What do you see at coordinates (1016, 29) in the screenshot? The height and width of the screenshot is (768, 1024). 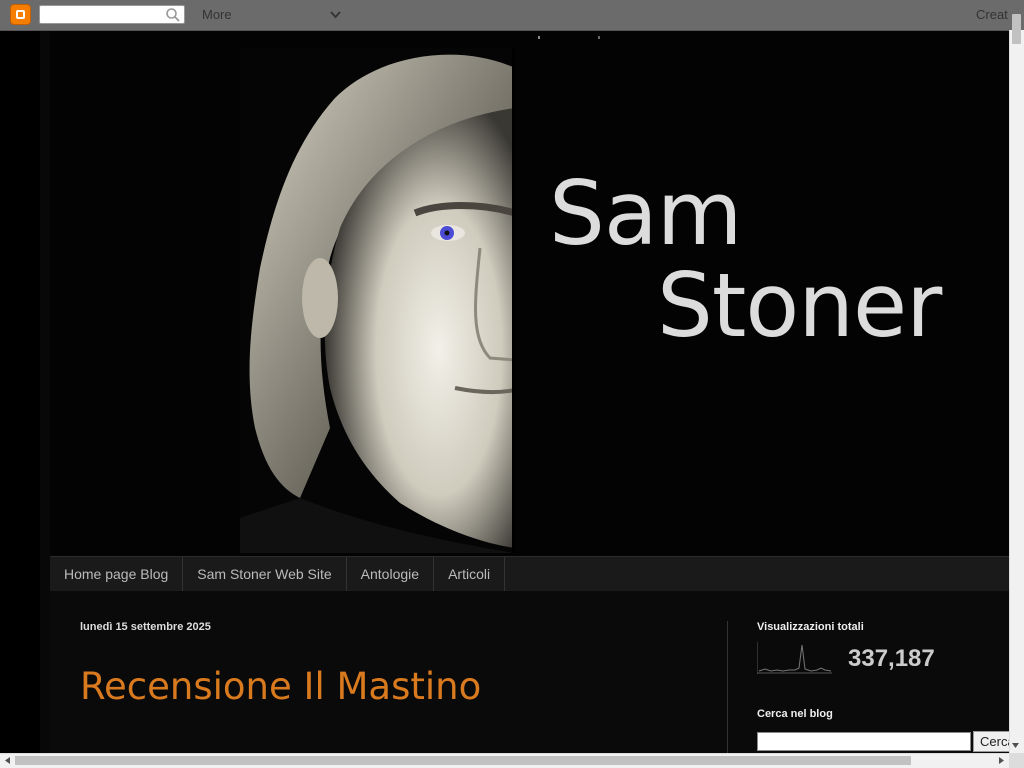 I see `vertical-scroll-thumb-handle` at bounding box center [1016, 29].